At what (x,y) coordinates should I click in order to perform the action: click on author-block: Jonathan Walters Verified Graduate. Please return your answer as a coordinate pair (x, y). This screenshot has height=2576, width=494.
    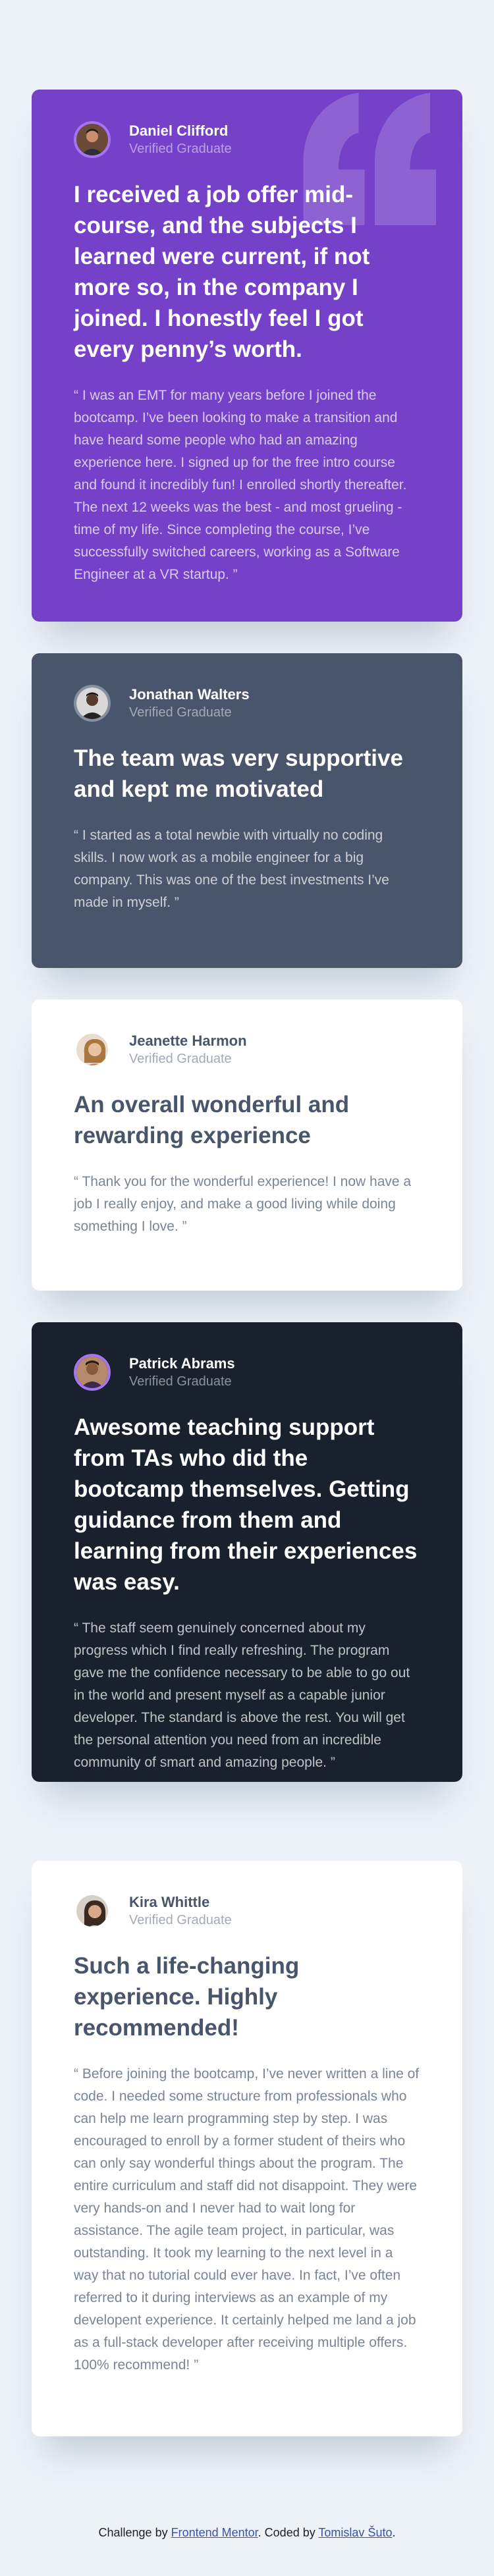
    Looking at the image, I should click on (247, 703).